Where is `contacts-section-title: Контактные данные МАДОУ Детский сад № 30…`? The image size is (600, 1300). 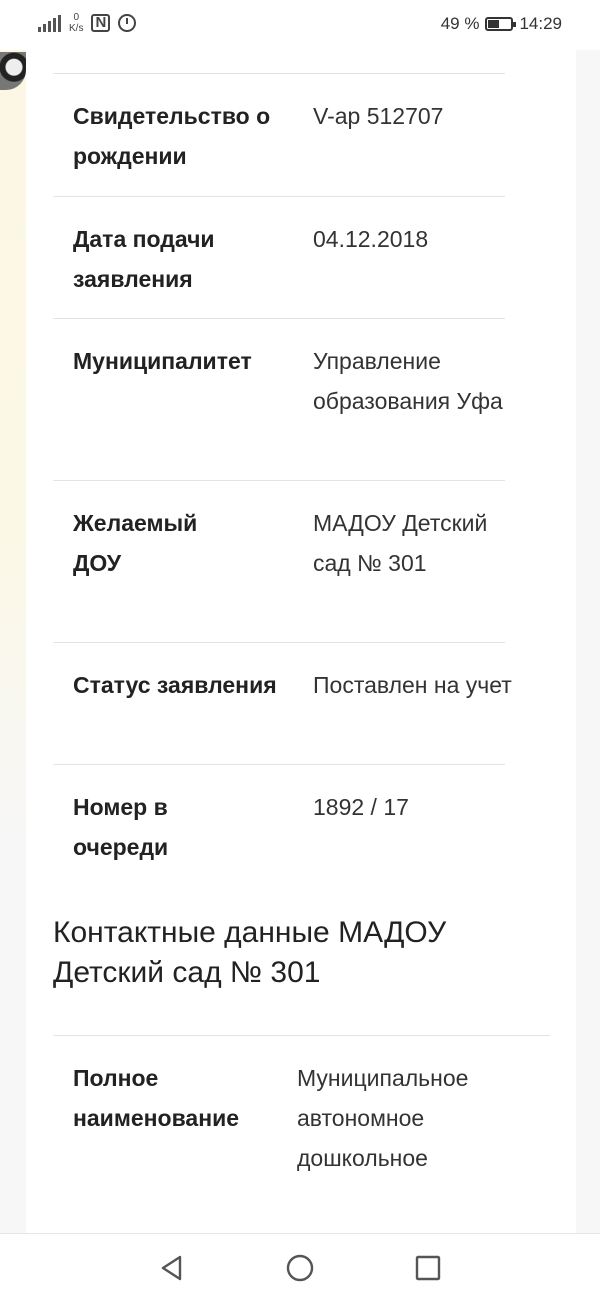
contacts-section-title: Контактные данные МАДОУ Детский сад № 30… is located at coordinates (250, 952).